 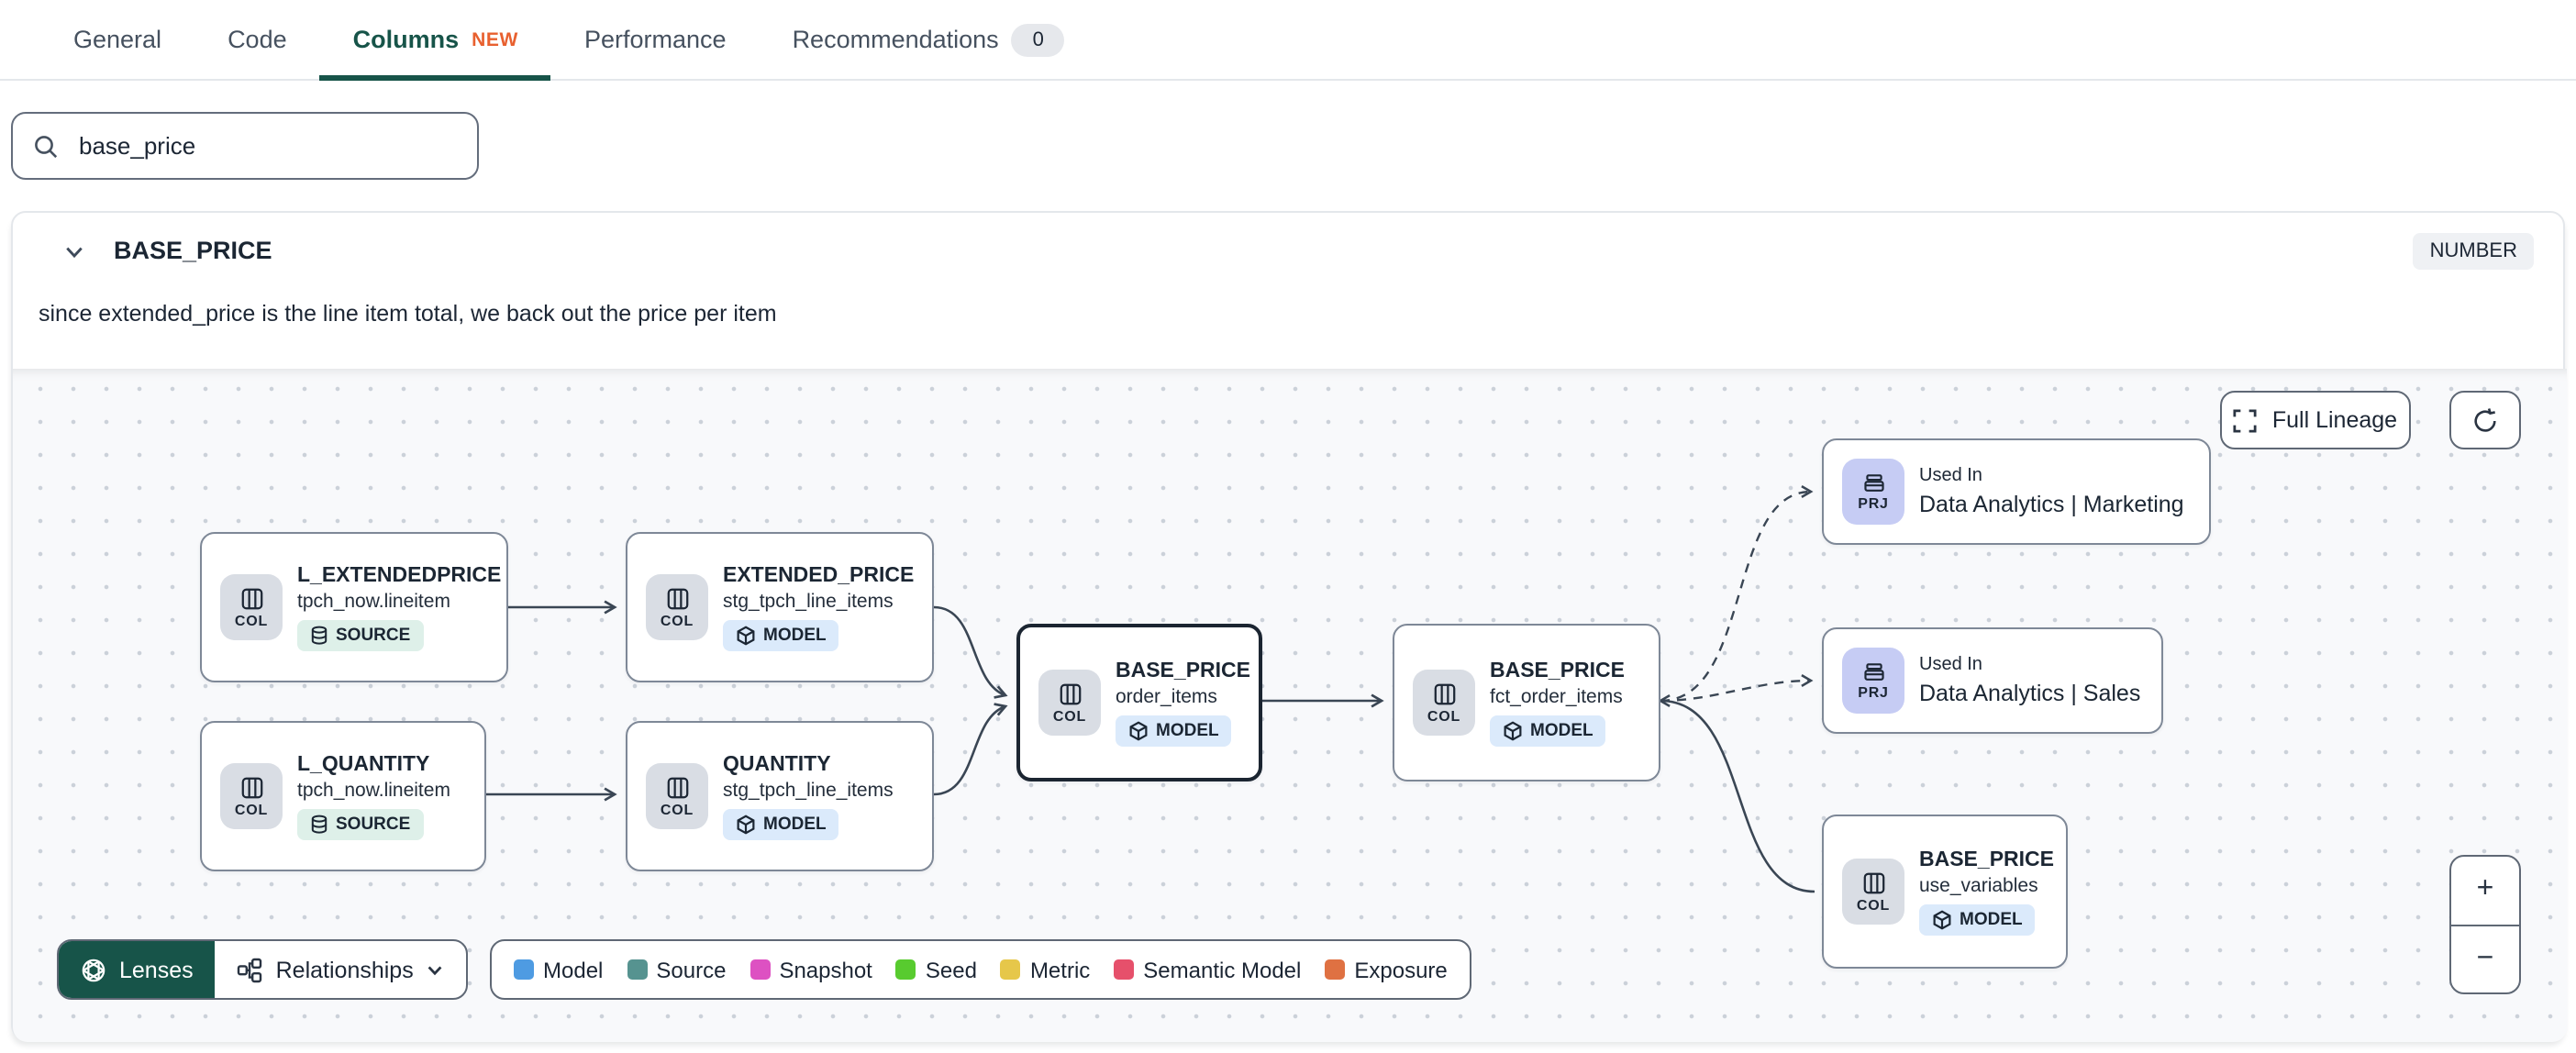 I want to click on archive-icon, so click(x=1873, y=671).